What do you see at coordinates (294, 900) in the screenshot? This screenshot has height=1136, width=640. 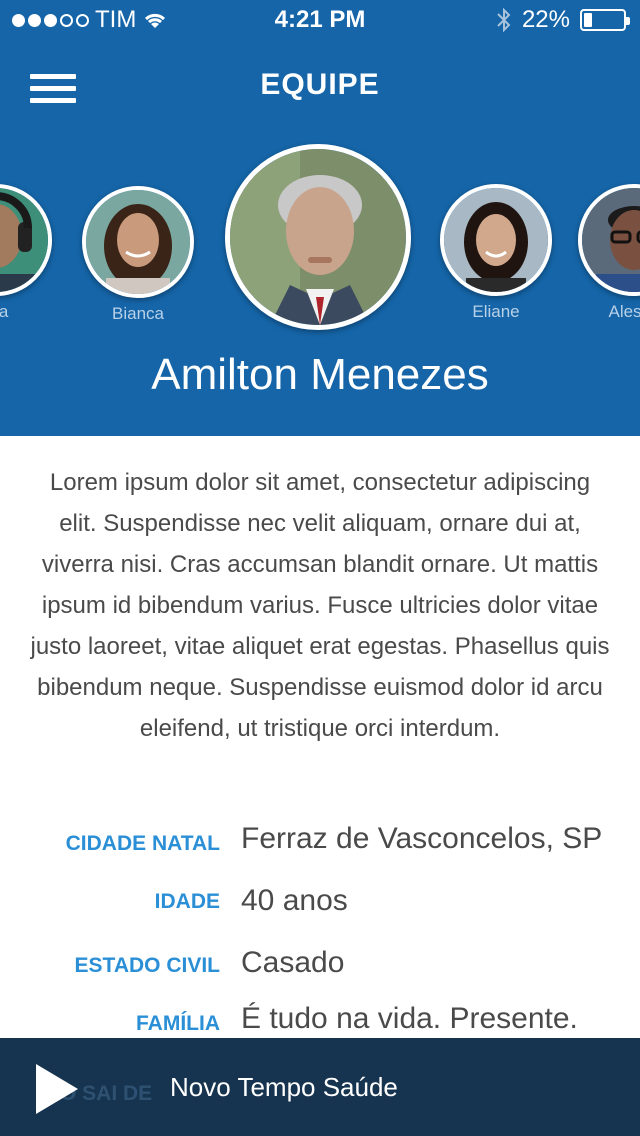 I see `detail-value: 40 anos` at bounding box center [294, 900].